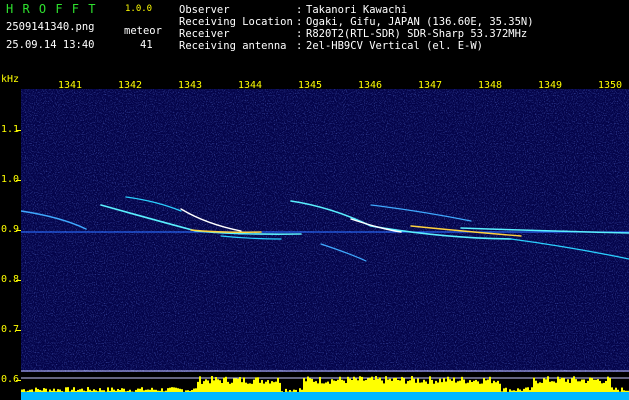 This screenshot has width=629, height=400. What do you see at coordinates (204, 10) in the screenshot?
I see `info-key-observer: Observer` at bounding box center [204, 10].